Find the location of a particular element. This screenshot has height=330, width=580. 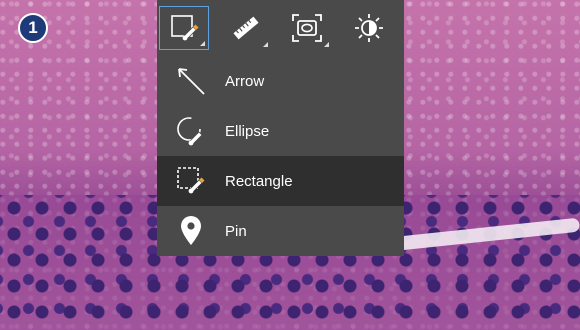

annotate-tool-button is located at coordinates (184, 28).